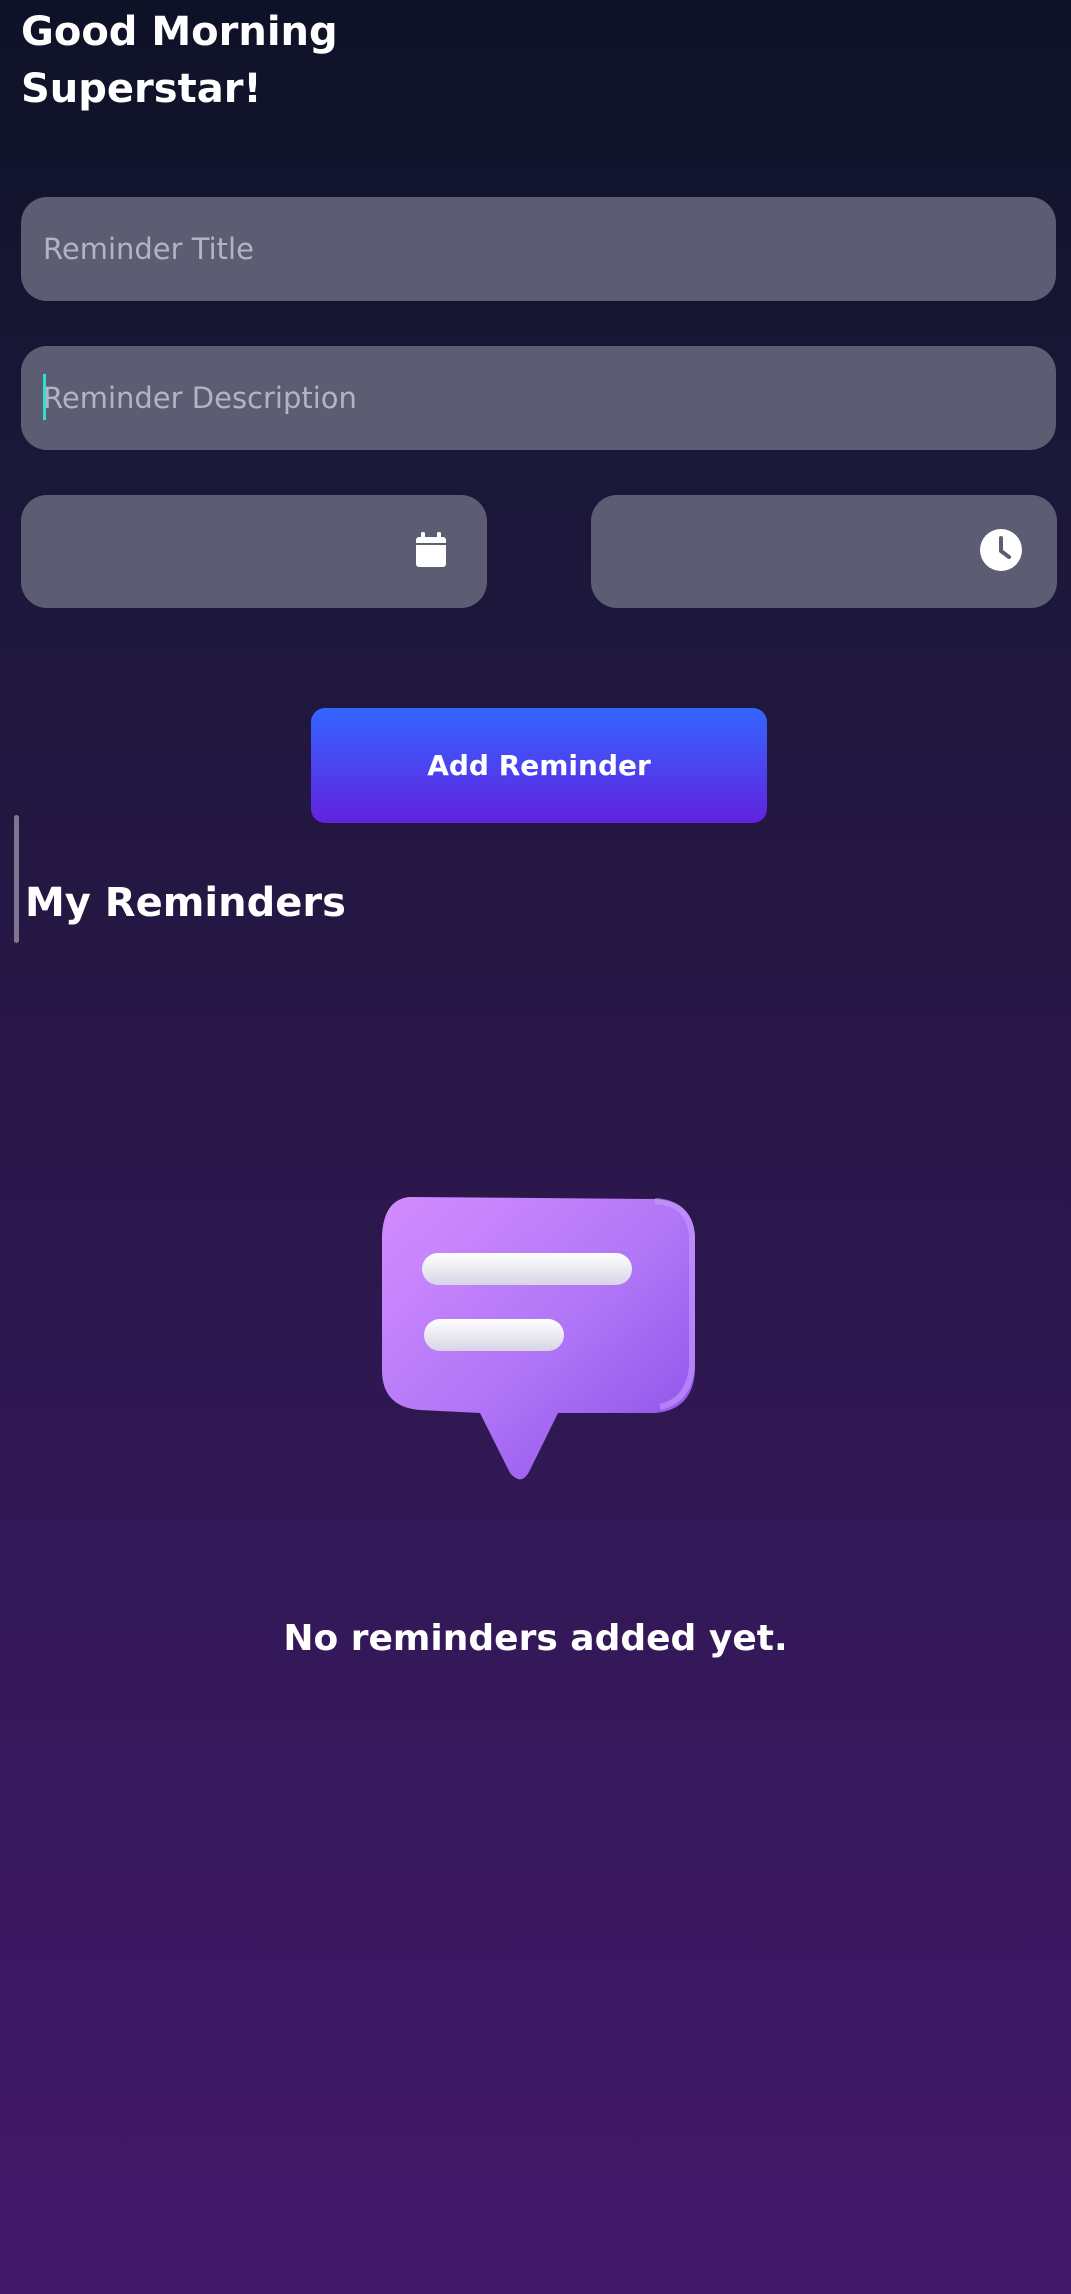 This screenshot has height=2294, width=1071. I want to click on greeting-line-1: Good Morning, so click(179, 32).